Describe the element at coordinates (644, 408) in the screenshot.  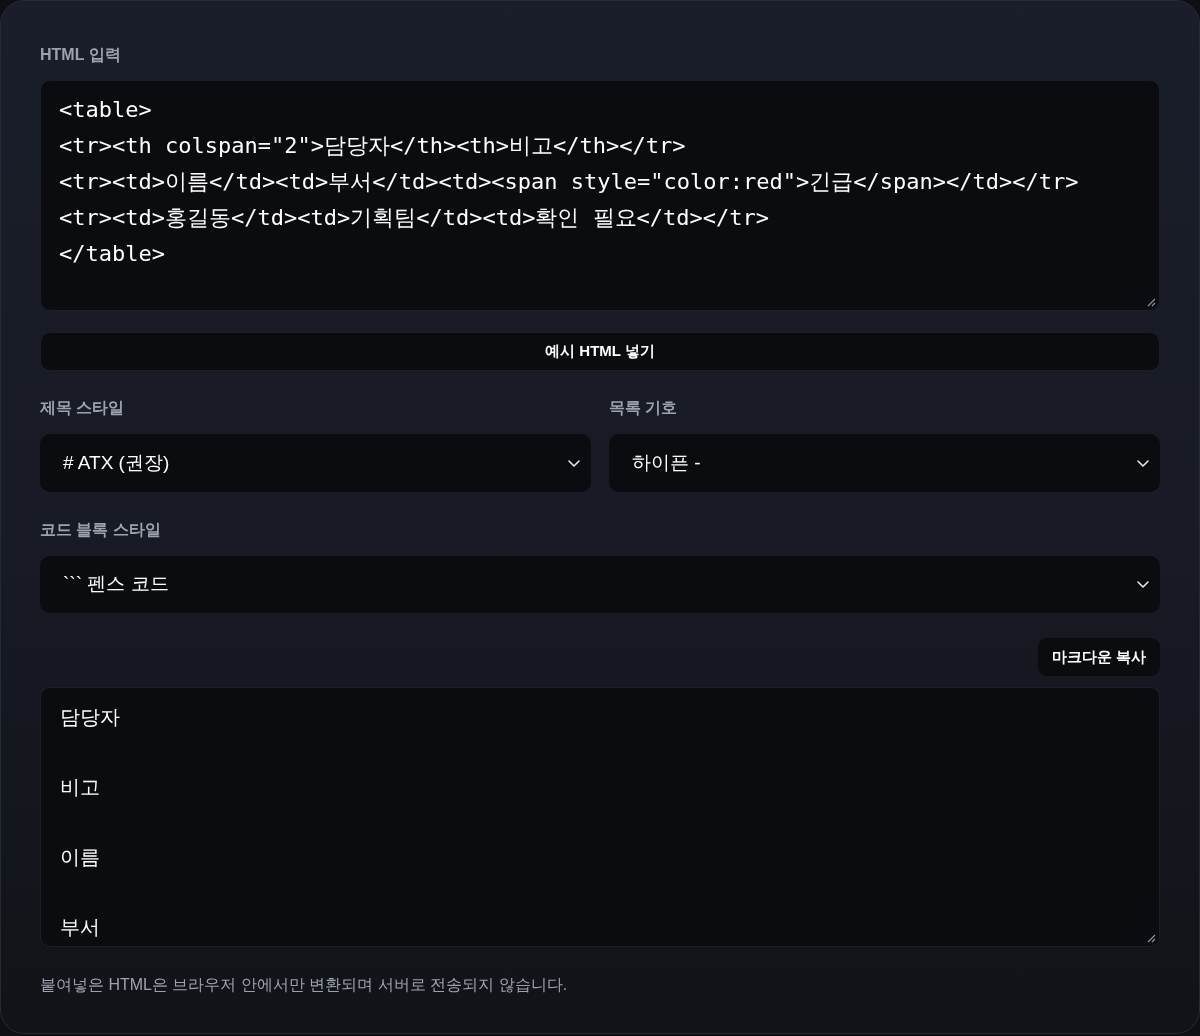
I see `select-label: 목록 기호` at that location.